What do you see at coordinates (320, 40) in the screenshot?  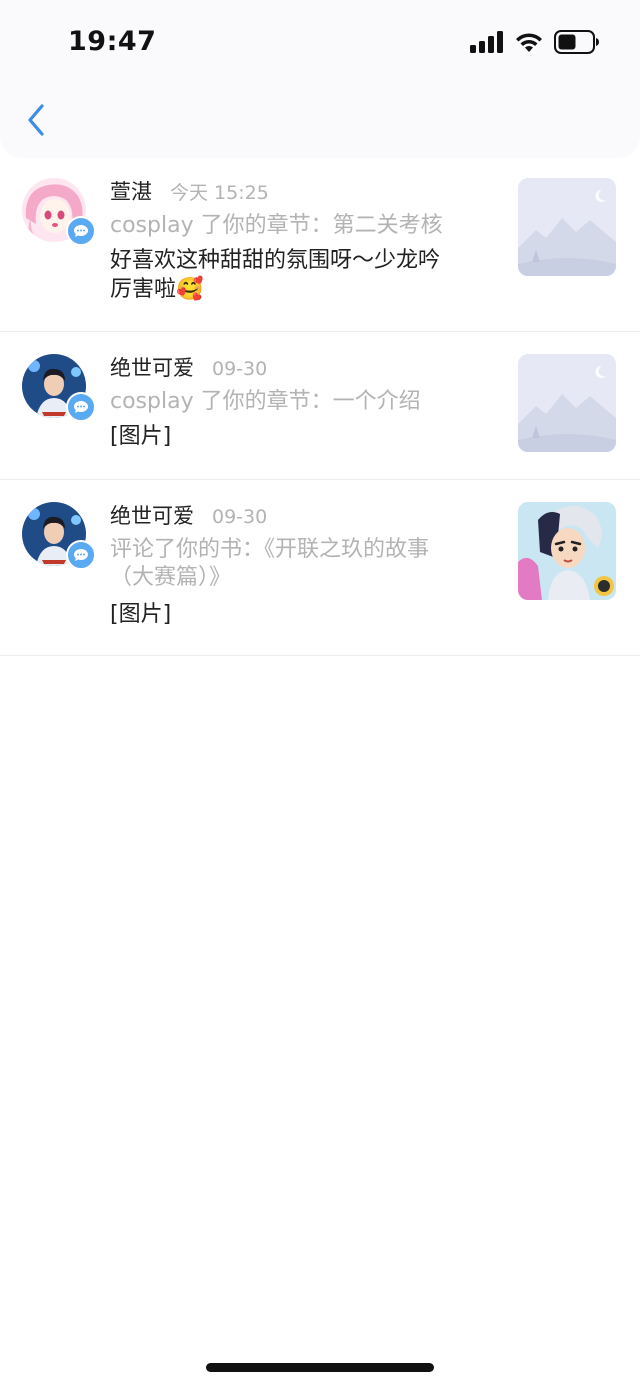 I see `status-bar: 19:47` at bounding box center [320, 40].